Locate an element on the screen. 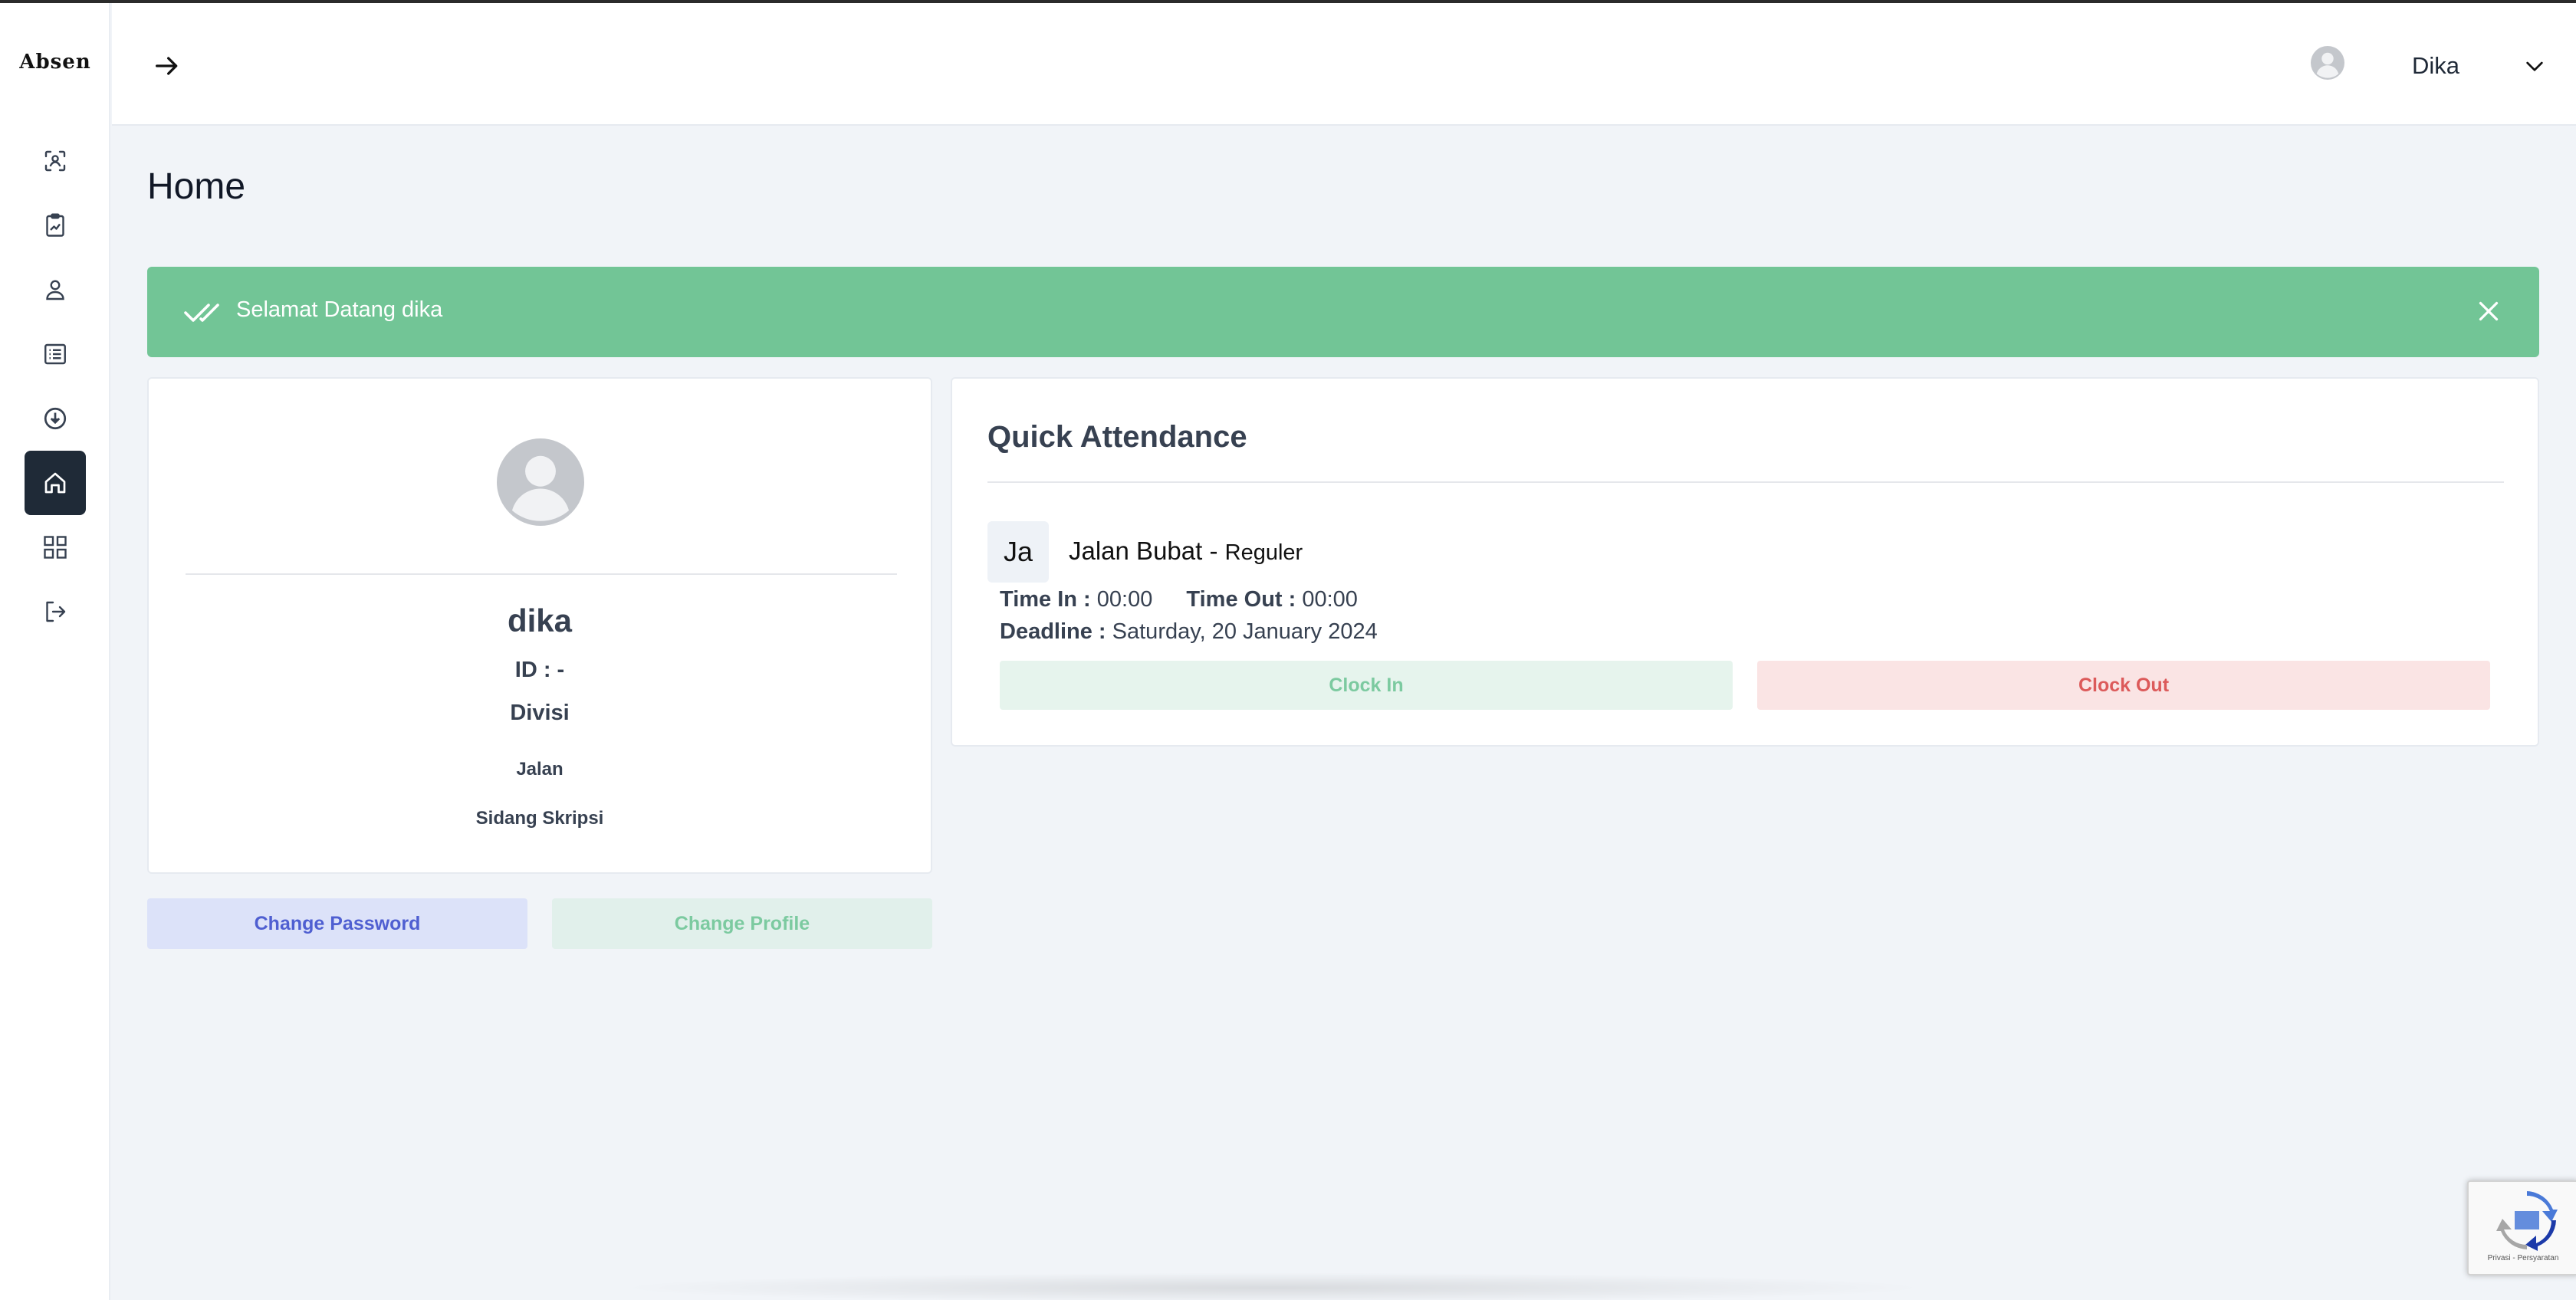  welcome-alert: Selamat Datang dika is located at coordinates (1343, 312).